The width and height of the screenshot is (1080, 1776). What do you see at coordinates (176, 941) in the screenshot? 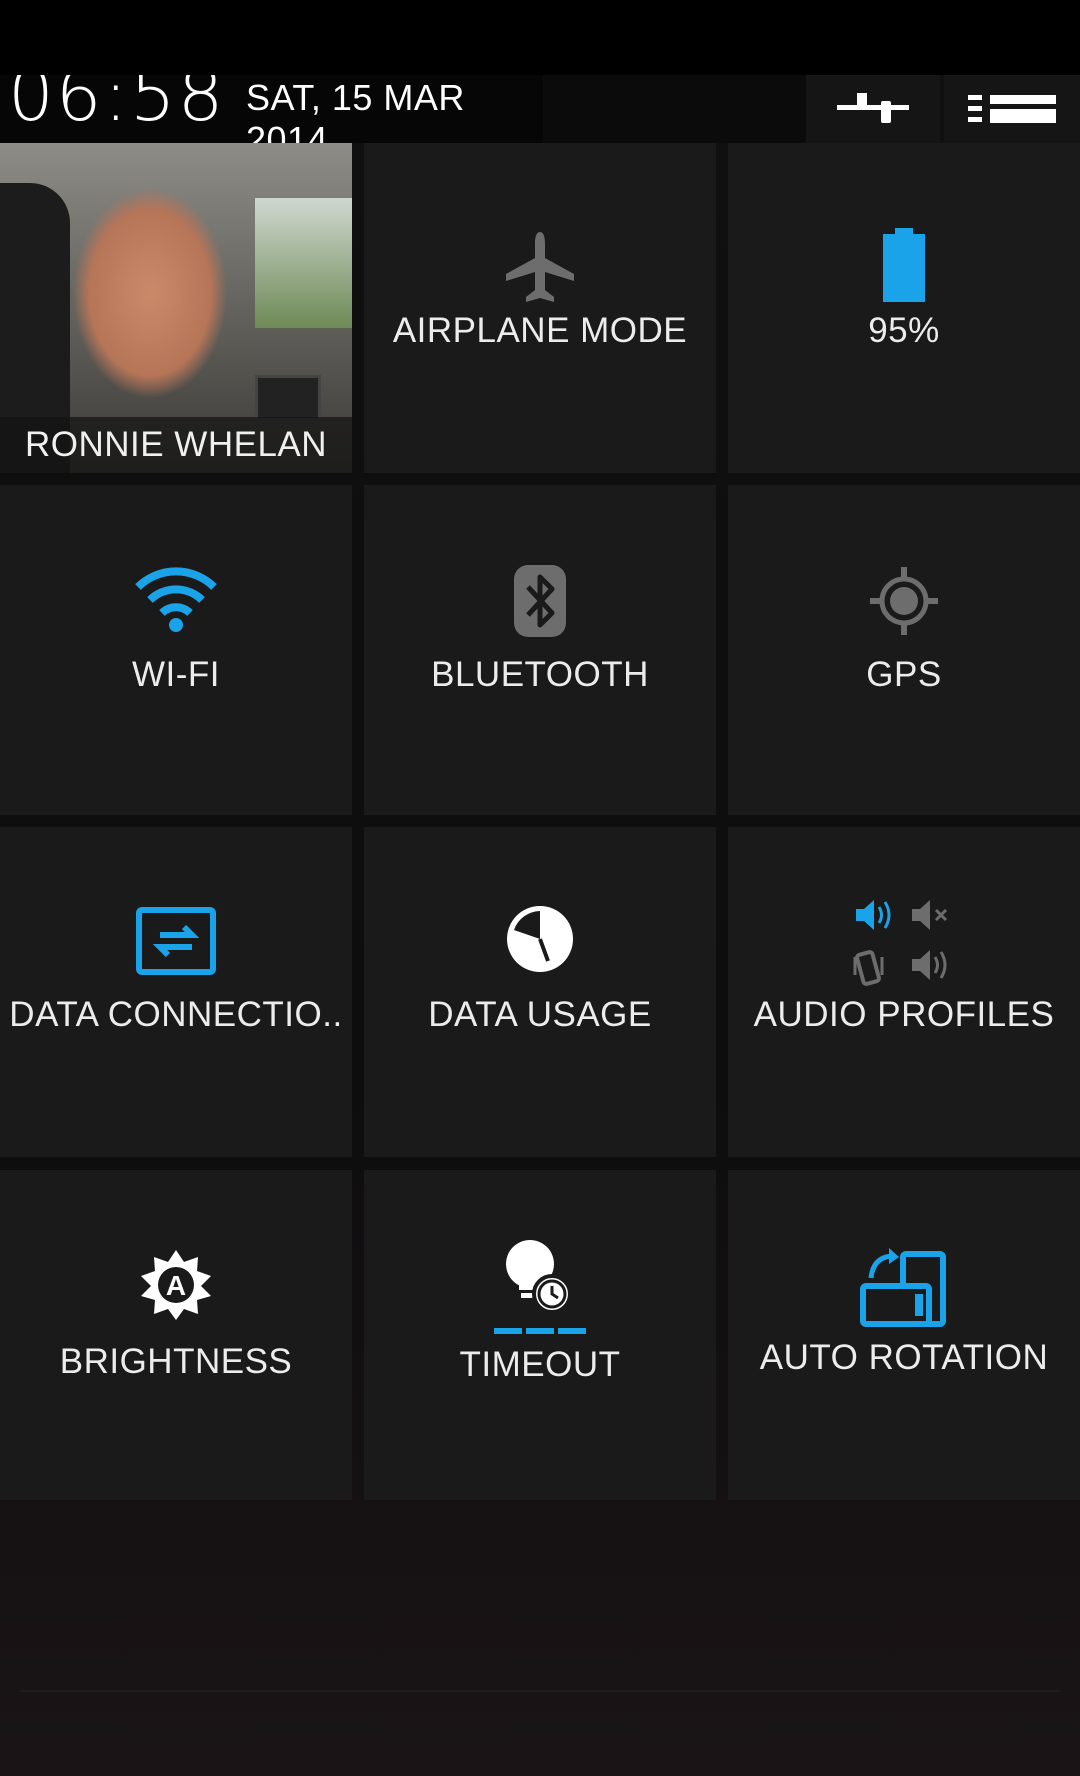
I see `data-connection-icon` at bounding box center [176, 941].